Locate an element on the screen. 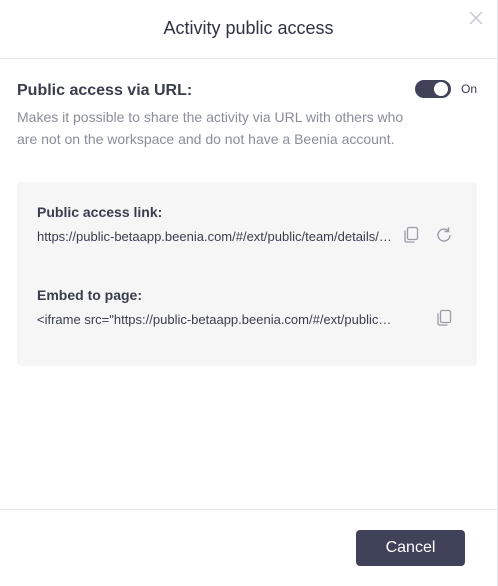 The height and width of the screenshot is (586, 498). embed-label: Embed to page: is located at coordinates (90, 295).